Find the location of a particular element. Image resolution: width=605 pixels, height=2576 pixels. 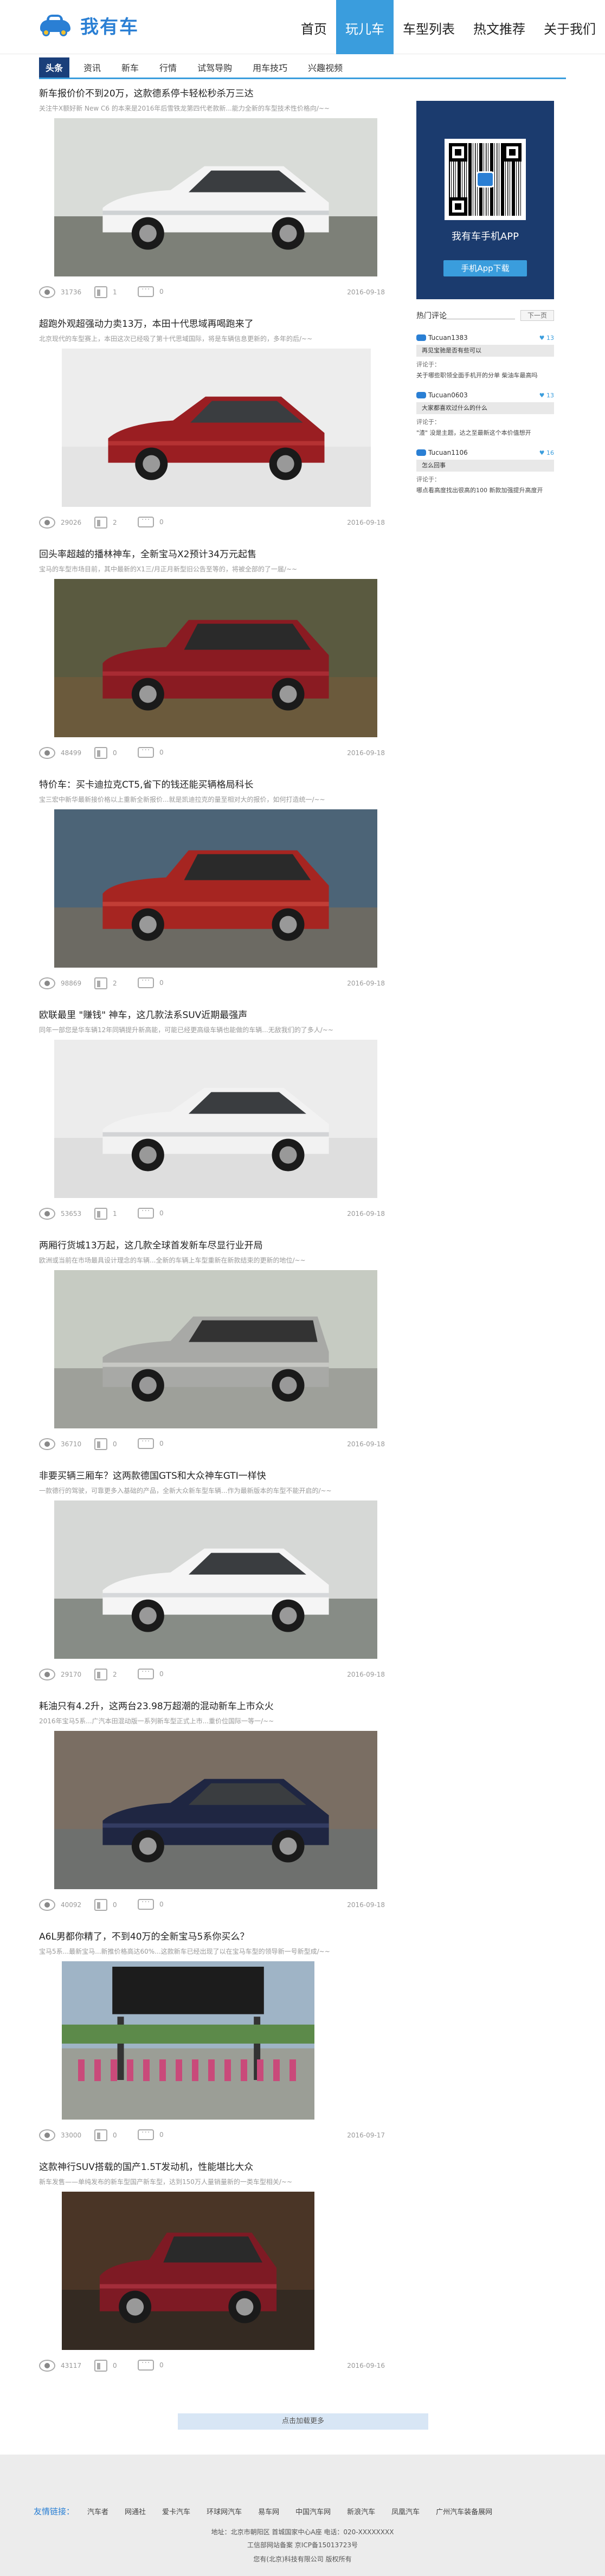

article-title: 新车报价价不到20万，这款德系停卡轻松秒杀万三达 is located at coordinates (212, 94).